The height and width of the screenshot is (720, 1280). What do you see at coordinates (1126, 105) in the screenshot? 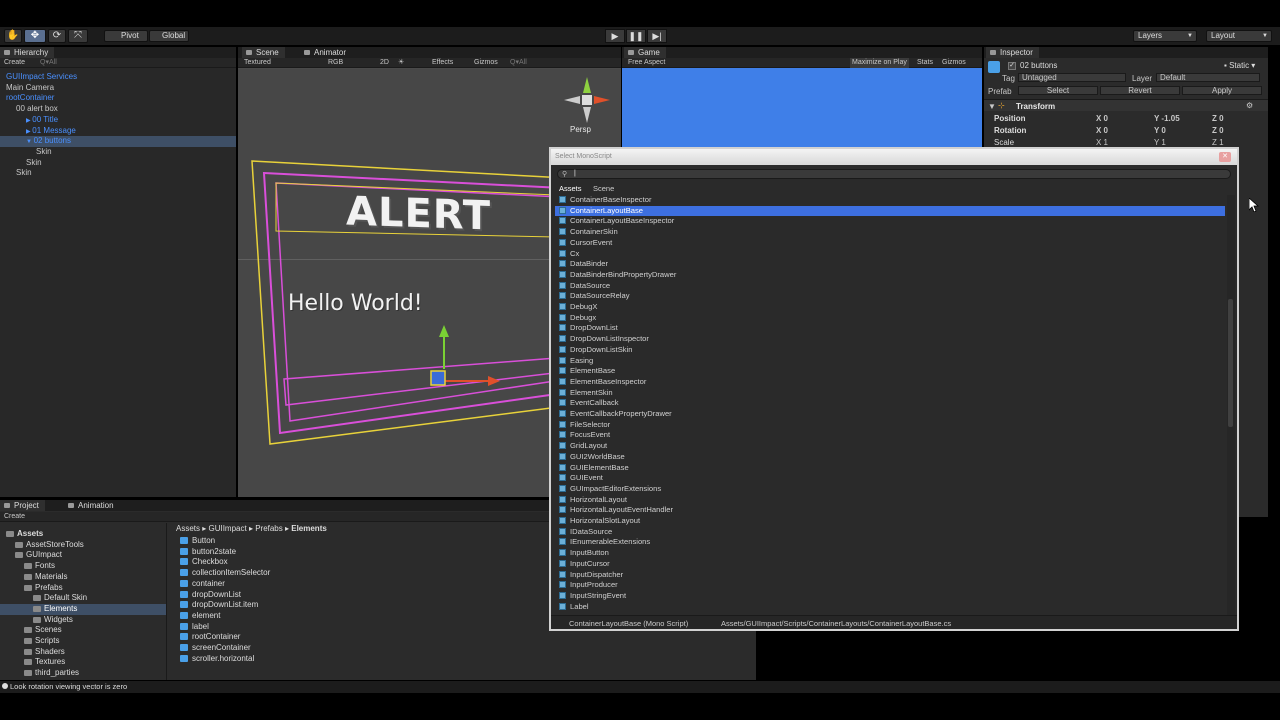
I see `transform-header: ▼ ⊹ Transform ⚙` at bounding box center [1126, 105].